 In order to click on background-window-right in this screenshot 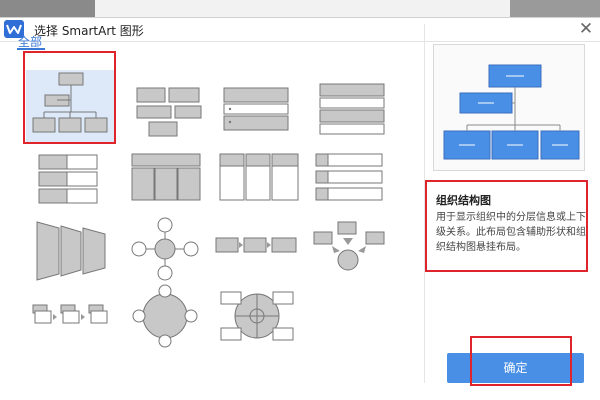, I will do `click(555, 8)`.